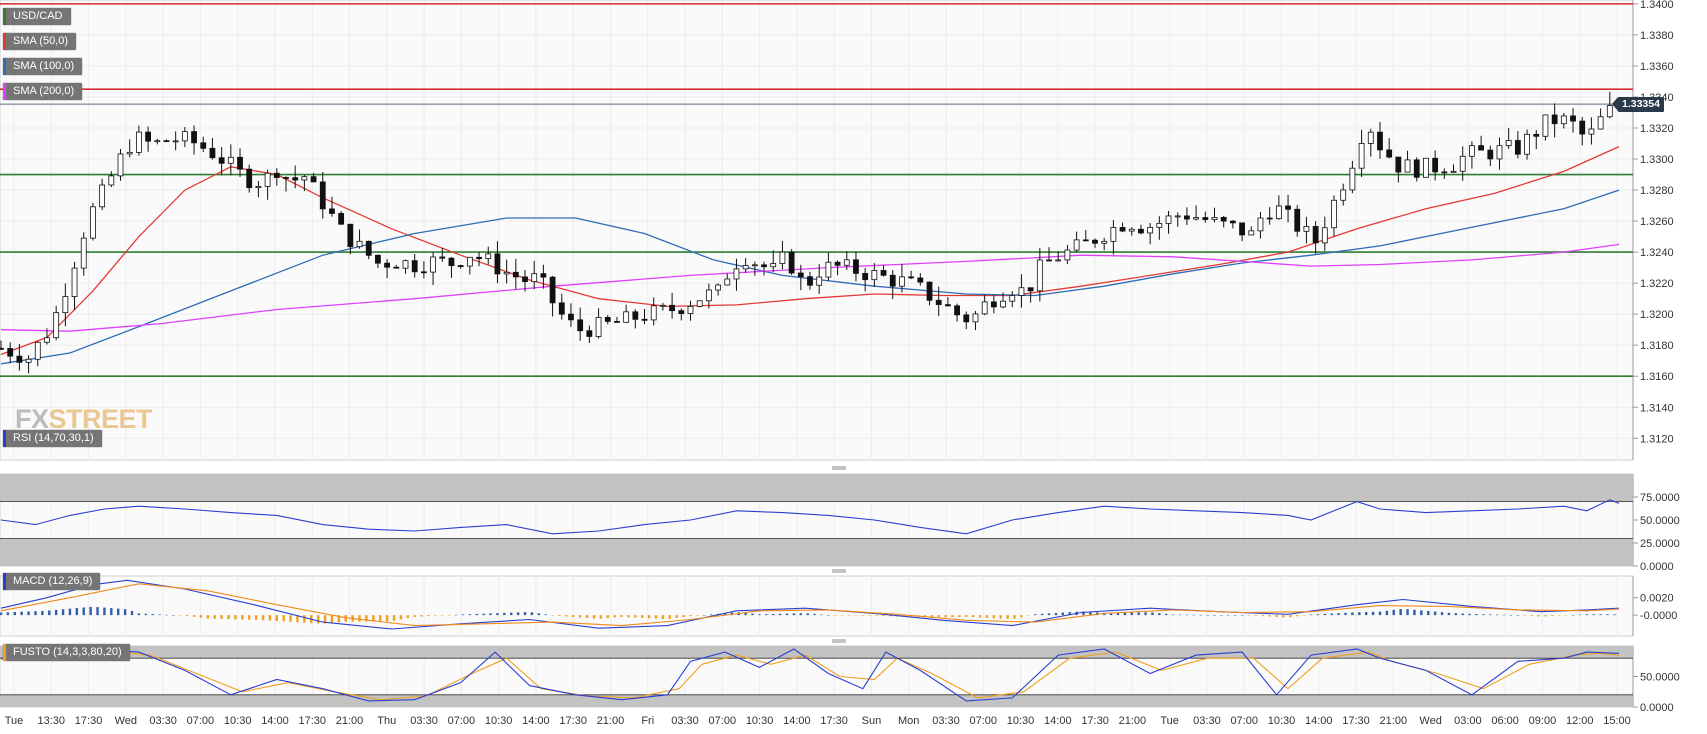  I want to click on legend-macd-label: MACD (12,26,9), so click(53, 581).